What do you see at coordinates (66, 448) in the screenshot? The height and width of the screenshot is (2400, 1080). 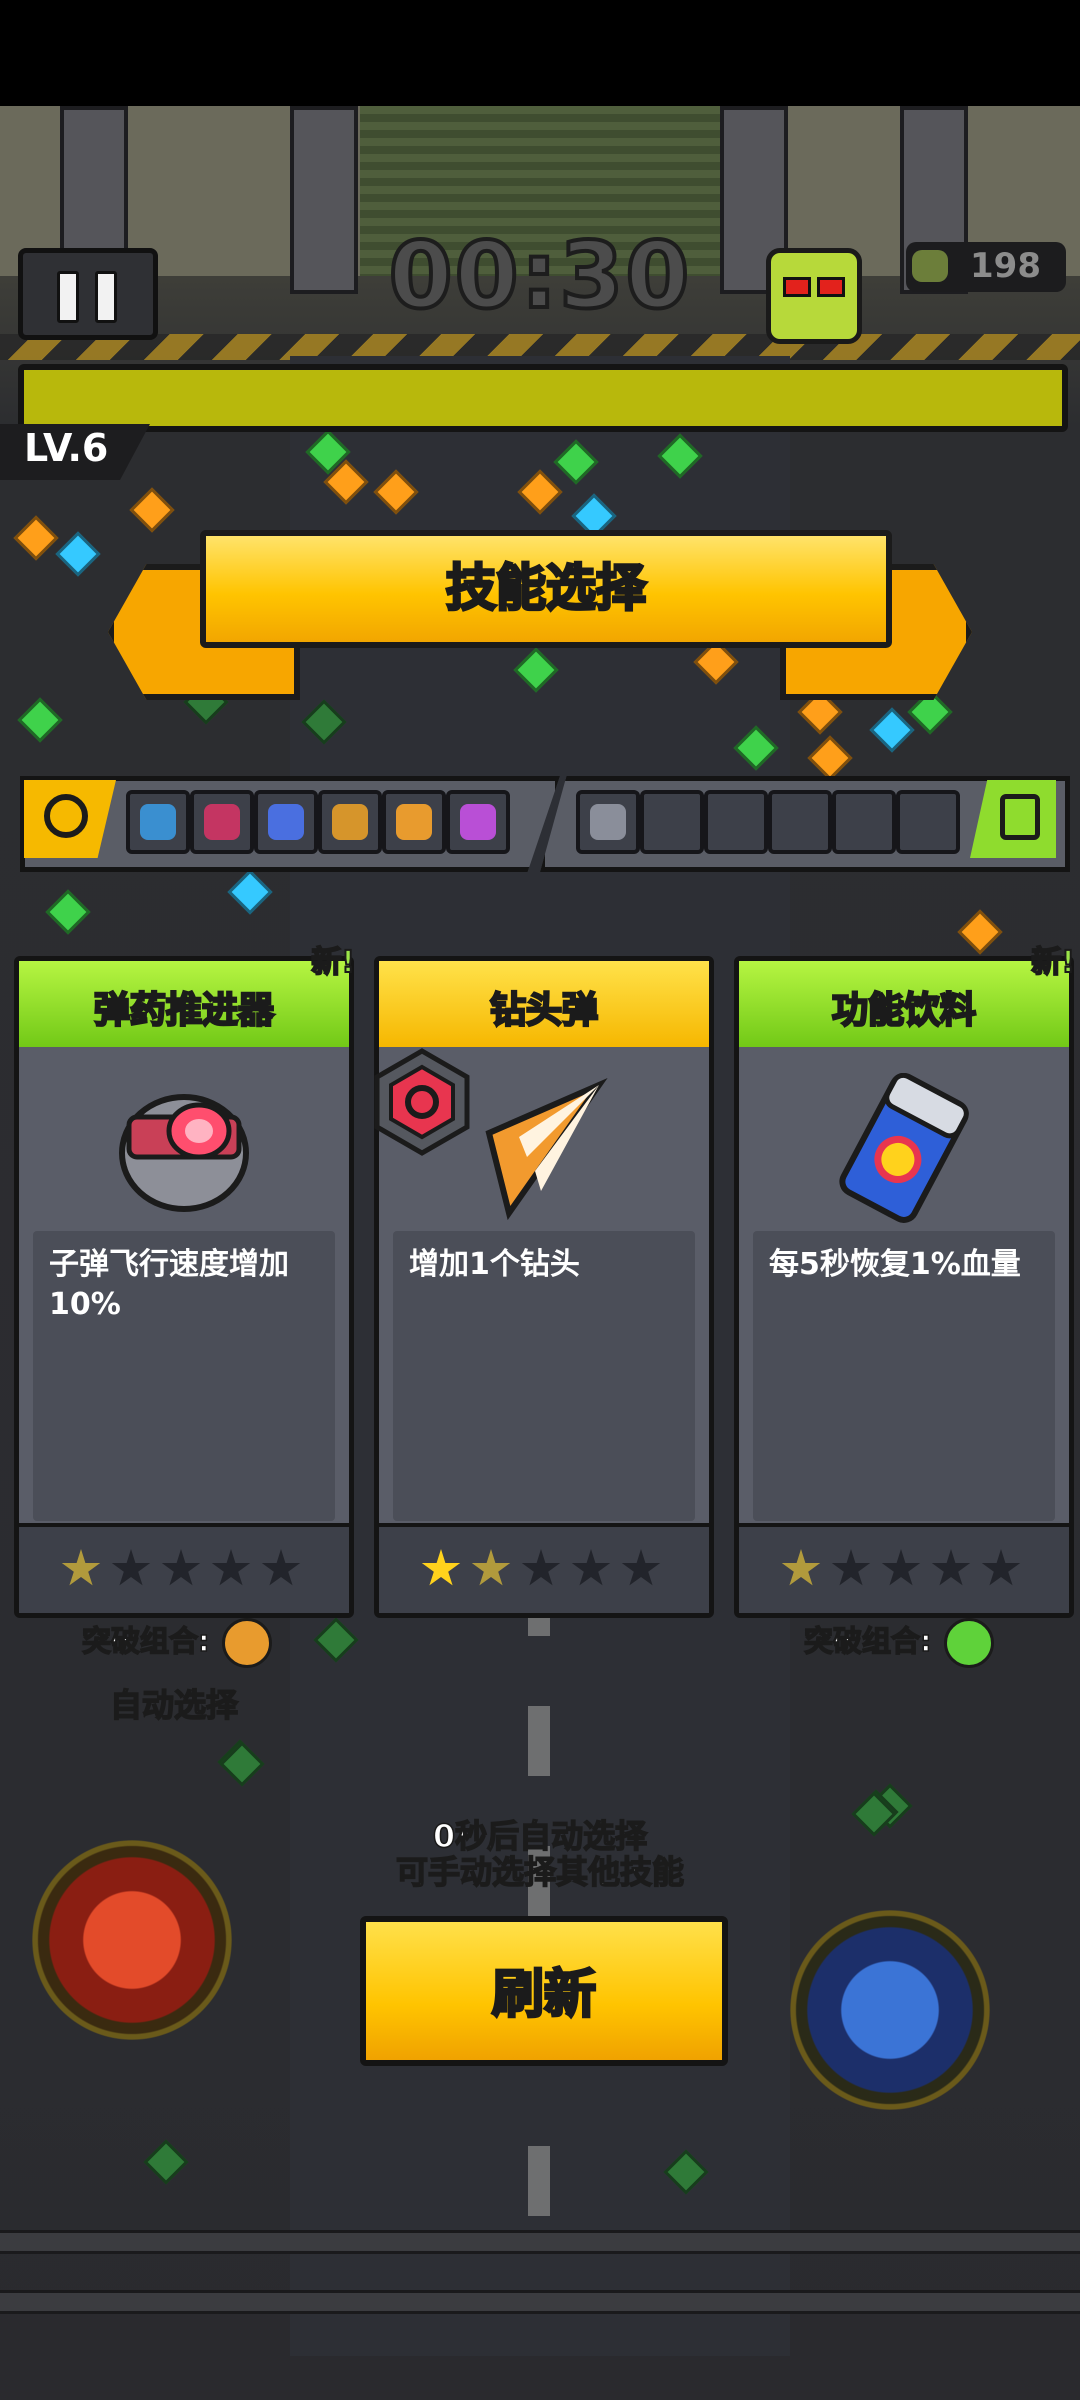 I see `level-label: LV.6` at bounding box center [66, 448].